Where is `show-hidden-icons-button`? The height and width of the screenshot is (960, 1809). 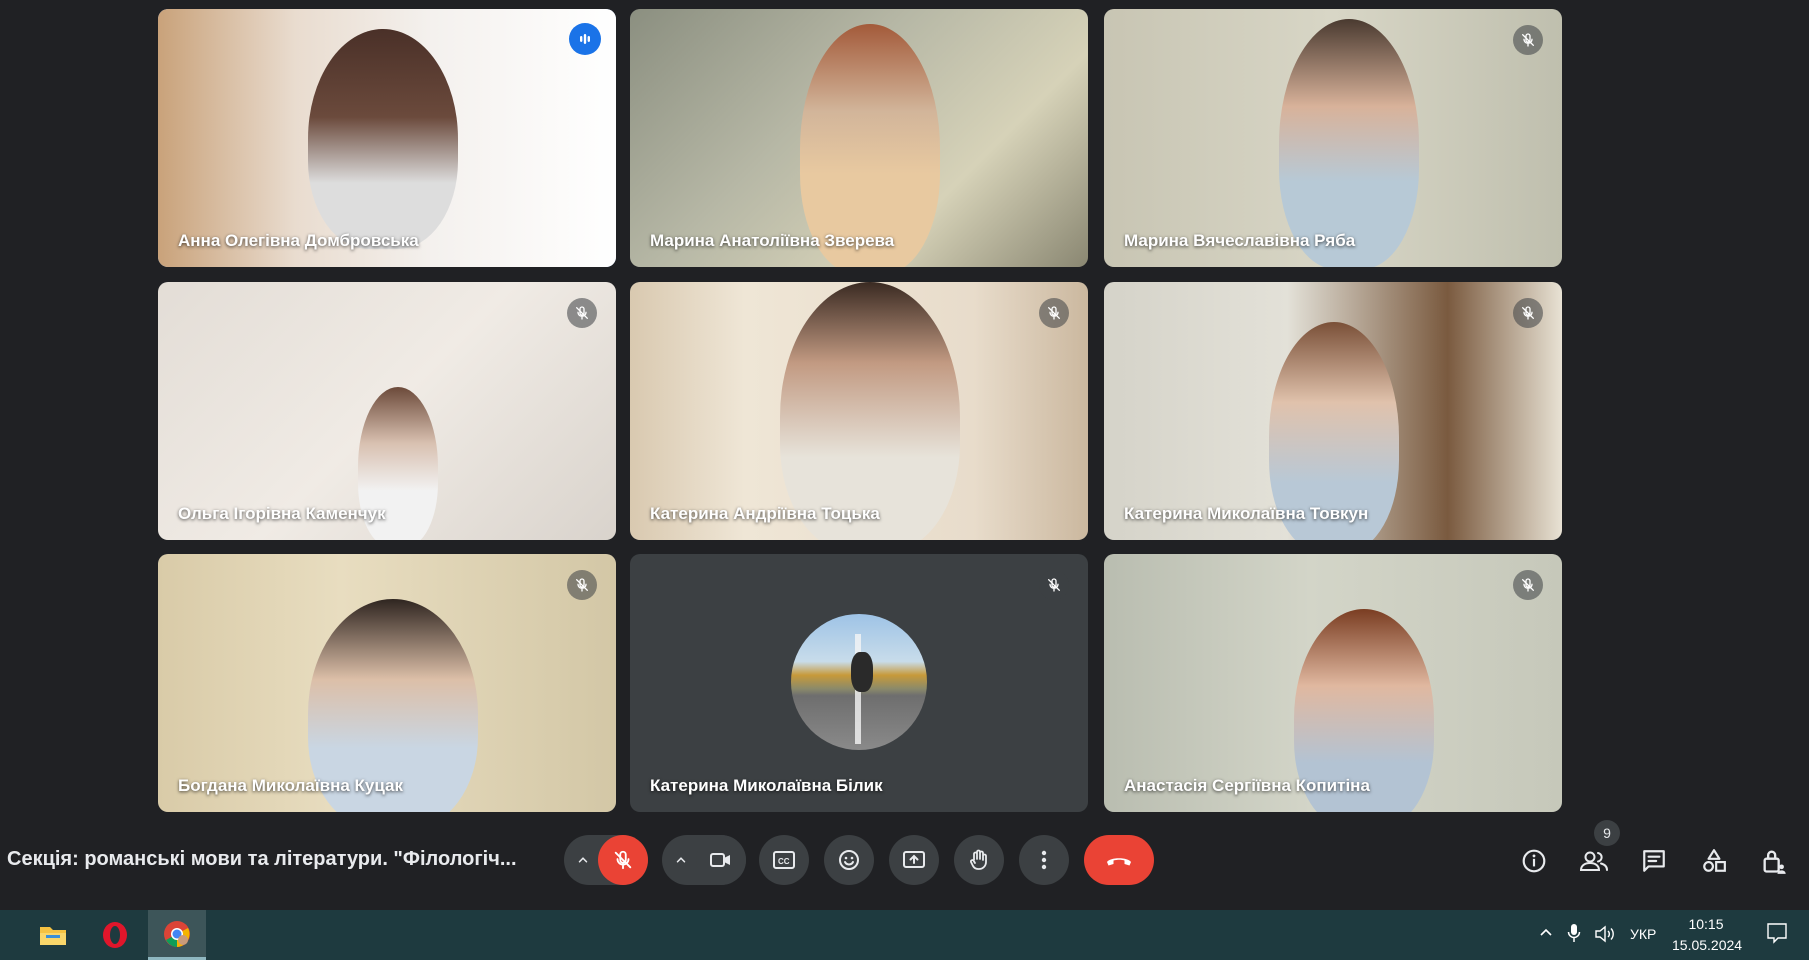
show-hidden-icons-button is located at coordinates (1546, 933).